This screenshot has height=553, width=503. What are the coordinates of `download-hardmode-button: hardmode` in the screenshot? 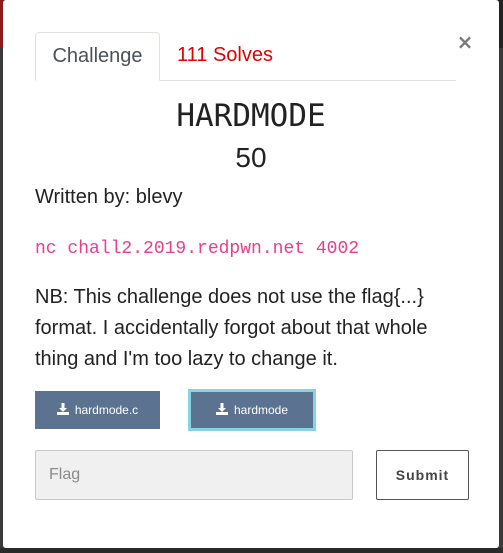 It's located at (252, 410).